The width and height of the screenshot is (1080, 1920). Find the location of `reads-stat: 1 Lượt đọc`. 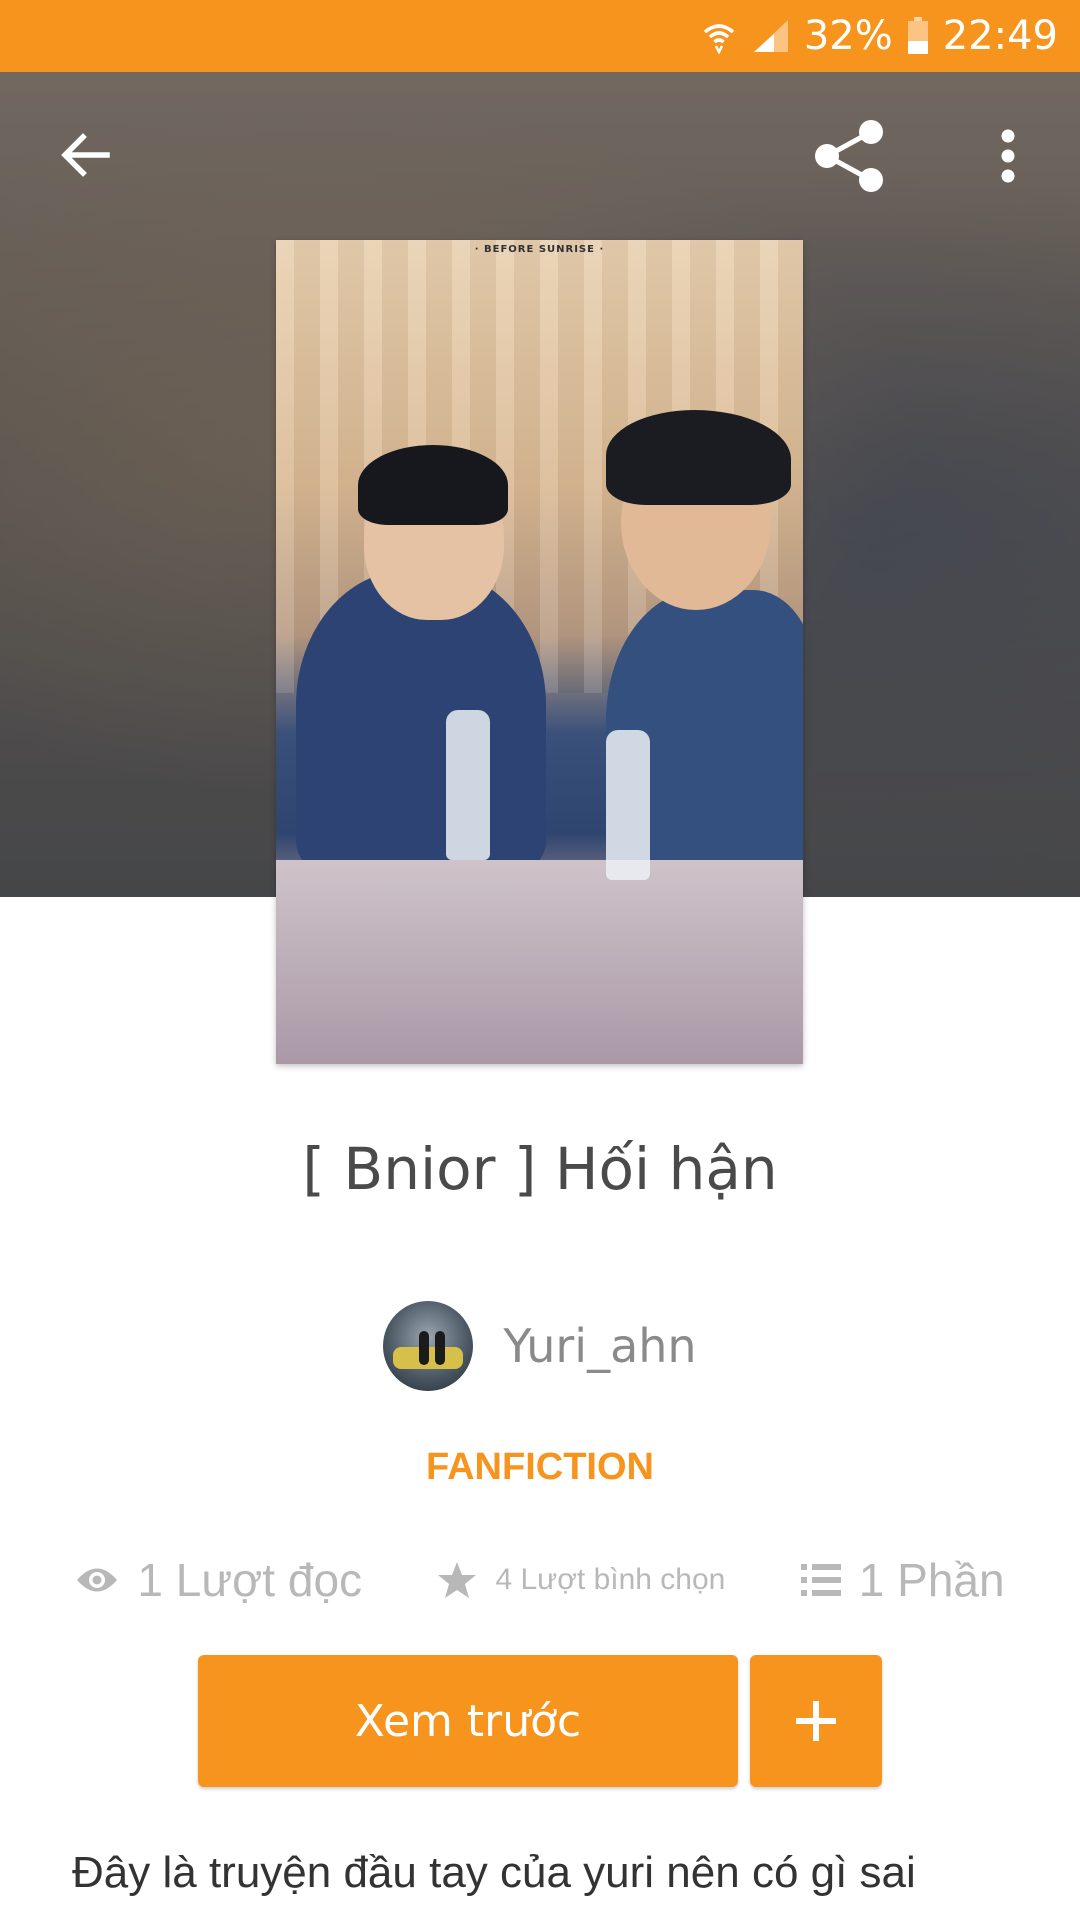

reads-stat: 1 Lượt đọc is located at coordinates (218, 1580).